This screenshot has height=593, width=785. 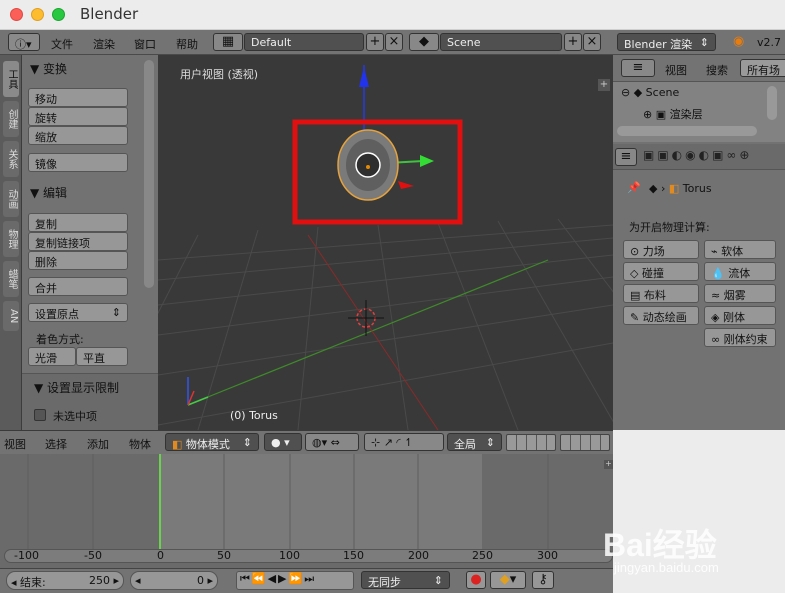 What do you see at coordinates (40, 415) in the screenshot?
I see `unselected-checkbox` at bounding box center [40, 415].